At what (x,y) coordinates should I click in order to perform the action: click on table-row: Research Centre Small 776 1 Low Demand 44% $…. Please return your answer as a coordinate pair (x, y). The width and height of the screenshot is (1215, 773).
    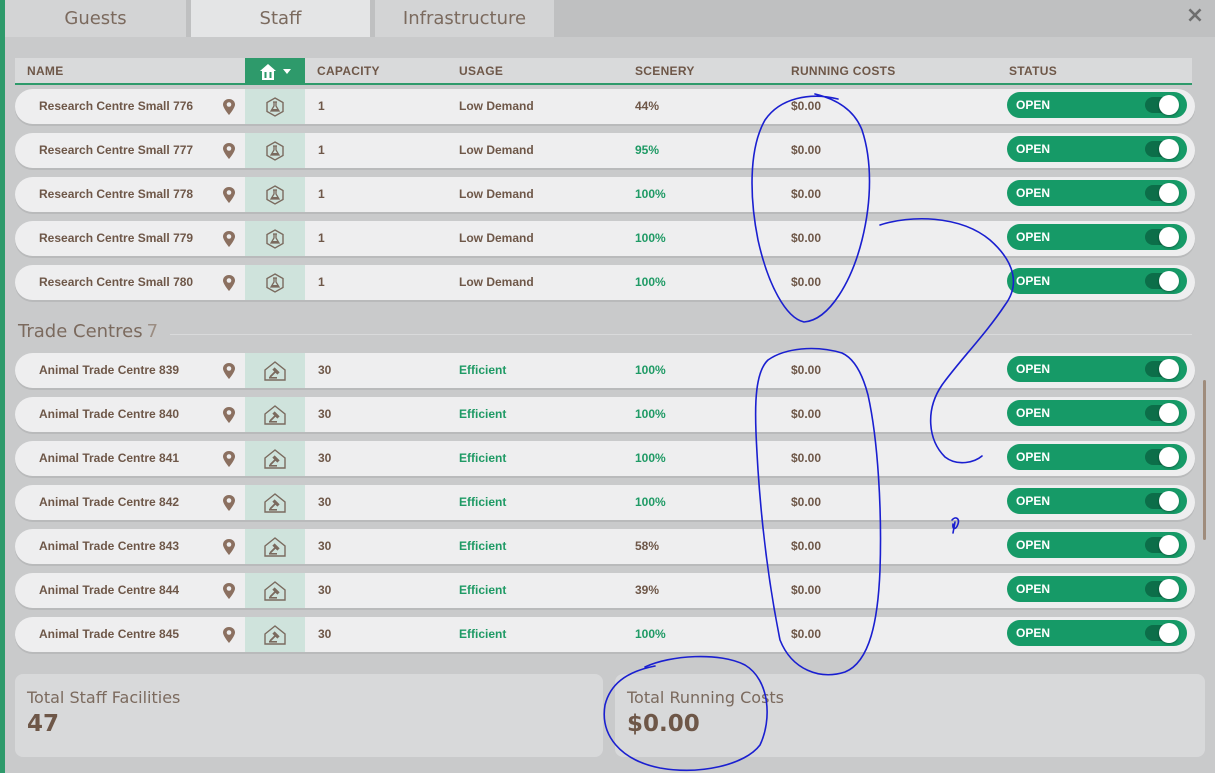
    Looking at the image, I should click on (605, 106).